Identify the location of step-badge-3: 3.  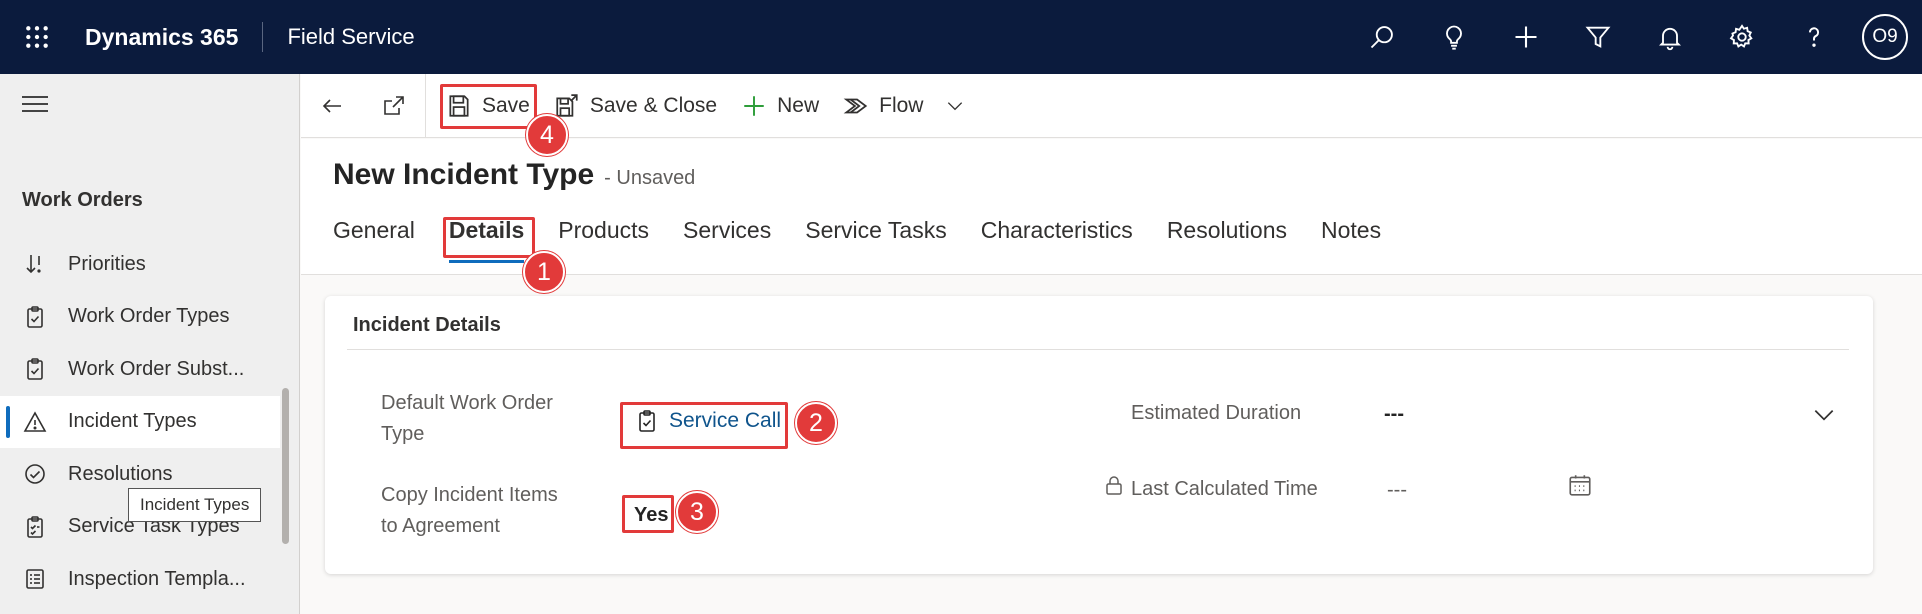
(697, 512).